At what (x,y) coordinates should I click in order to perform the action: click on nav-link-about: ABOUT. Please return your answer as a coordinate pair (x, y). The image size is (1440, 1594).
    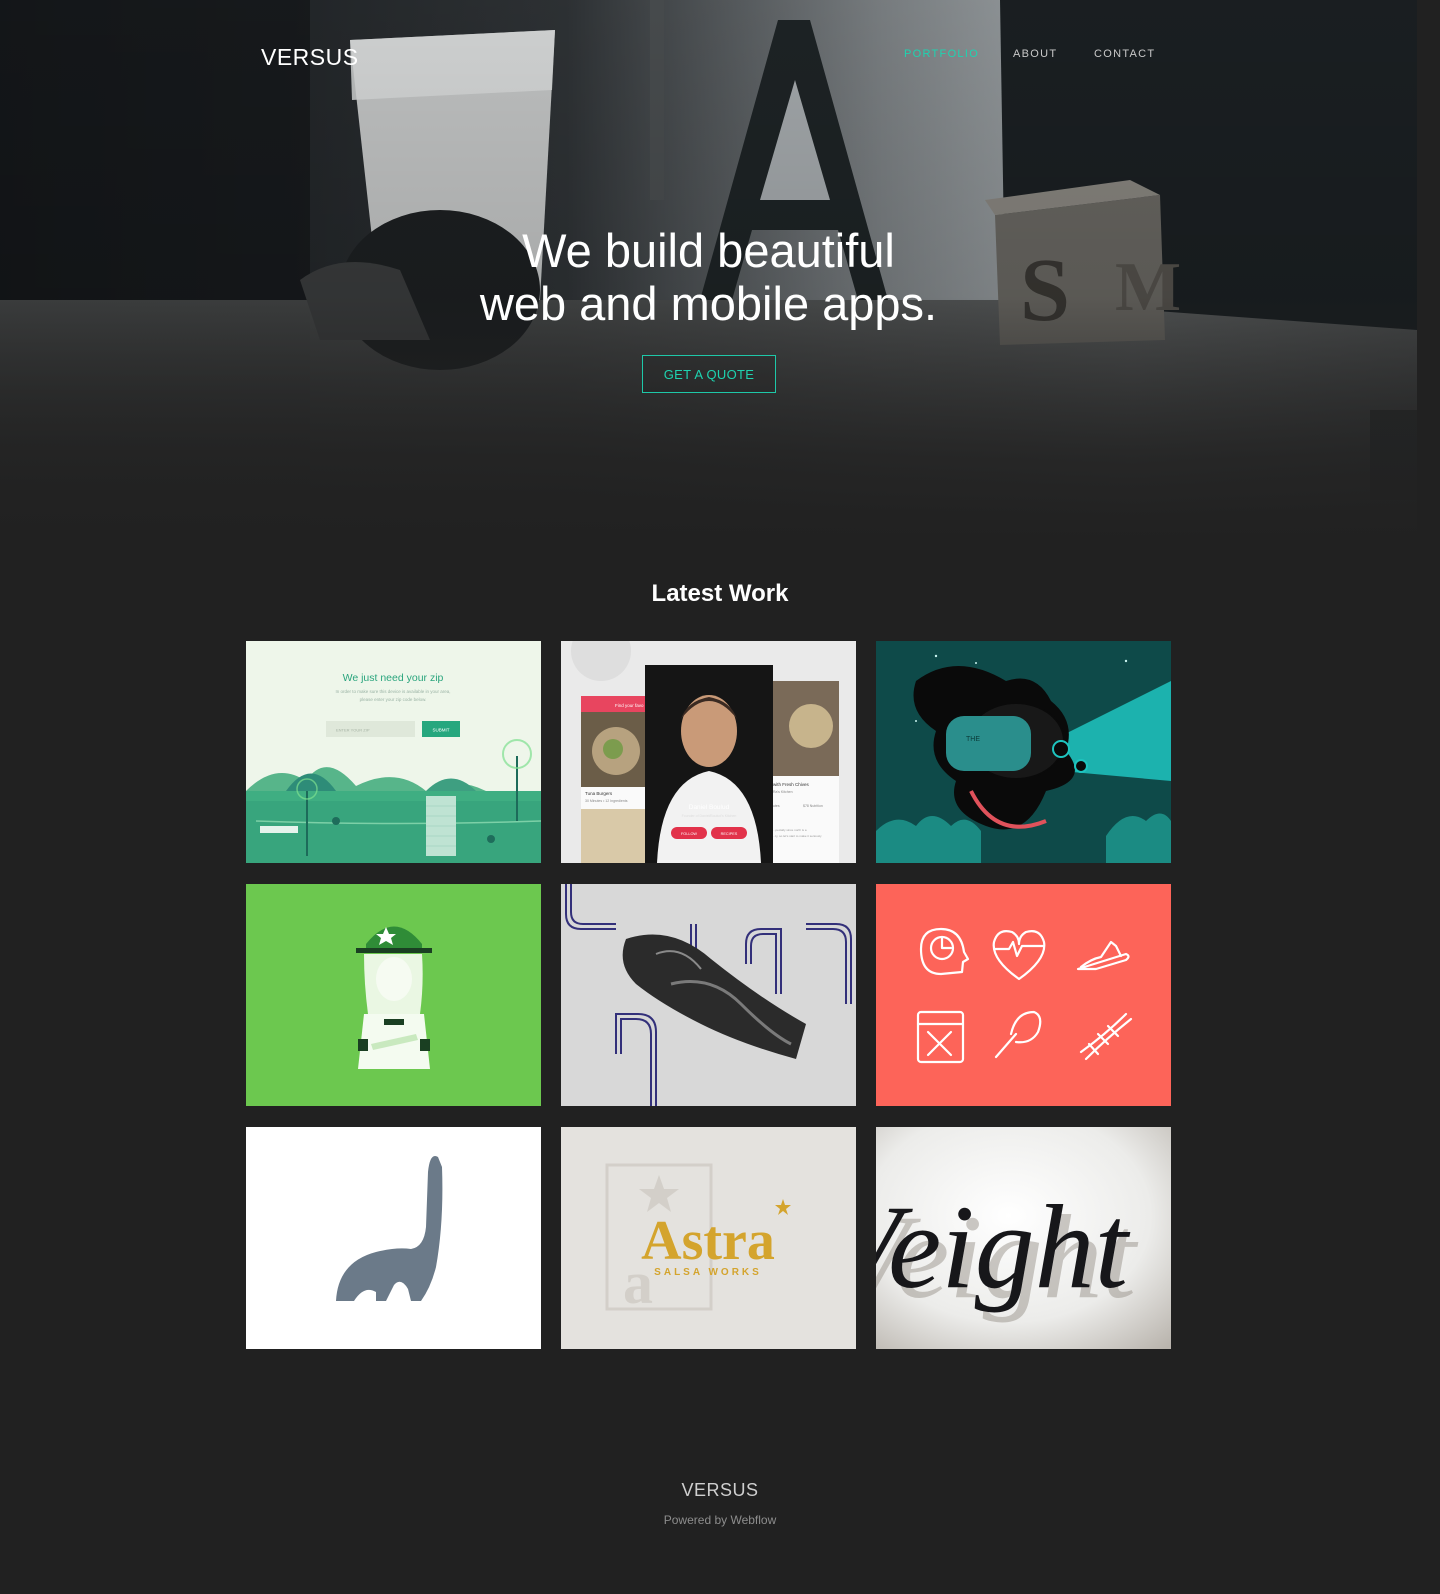
    Looking at the image, I should click on (1035, 54).